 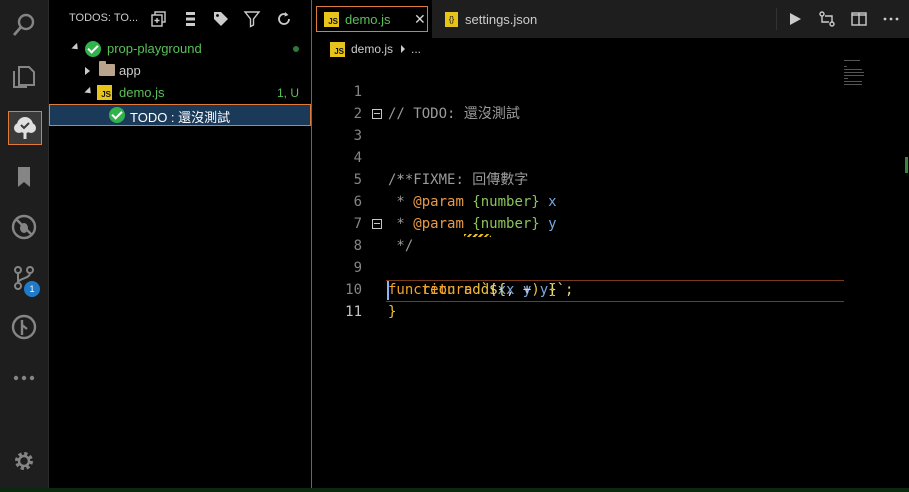 What do you see at coordinates (357, 114) in the screenshot?
I see `code-line: 2` at bounding box center [357, 114].